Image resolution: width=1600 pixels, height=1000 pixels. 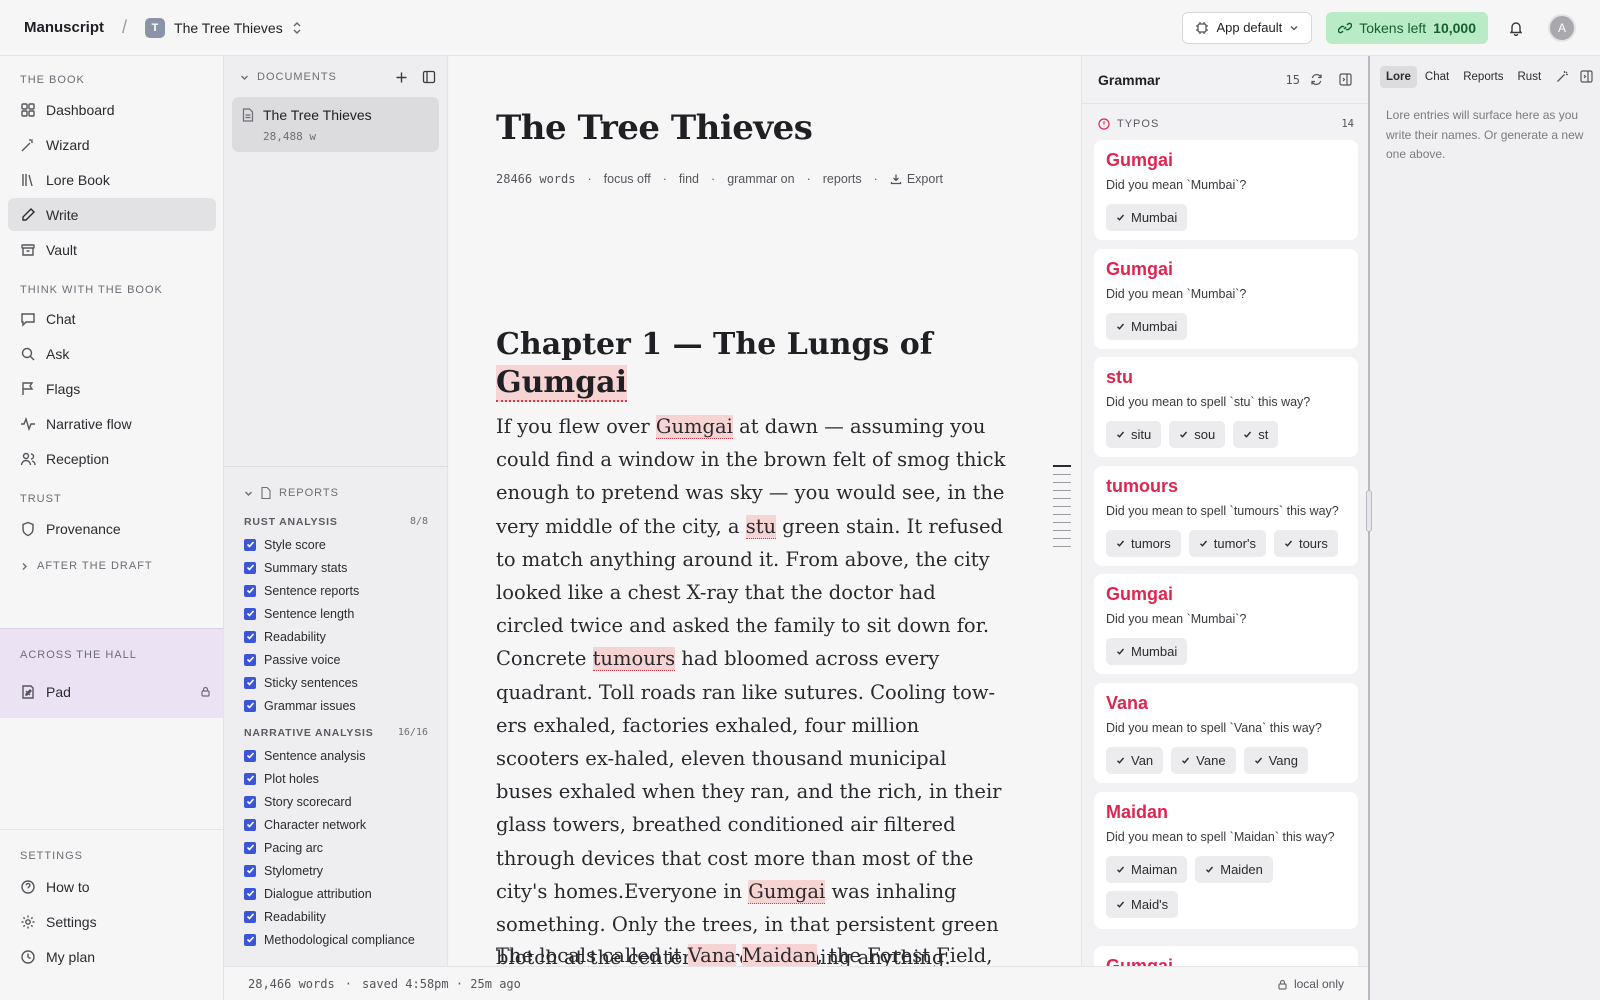 I want to click on suggestion-button: Maid's, so click(x=1142, y=904).